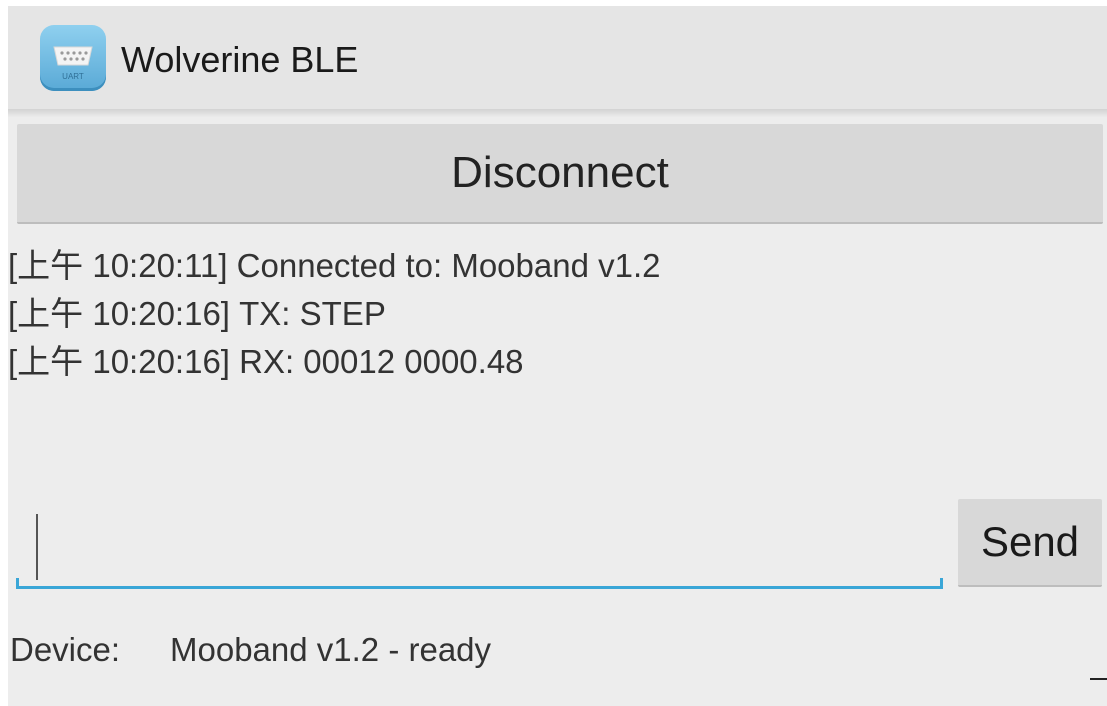  What do you see at coordinates (65, 649) in the screenshot?
I see `device-label: Device:` at bounding box center [65, 649].